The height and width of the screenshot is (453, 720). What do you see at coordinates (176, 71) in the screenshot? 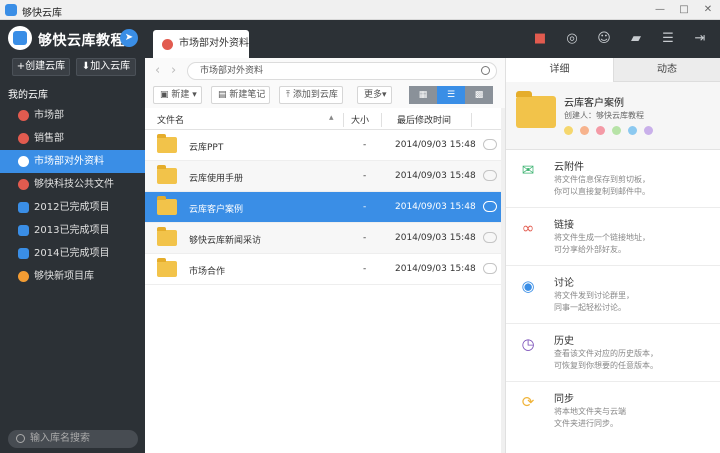
I see `forward-arrow-icon: ›` at bounding box center [176, 71].